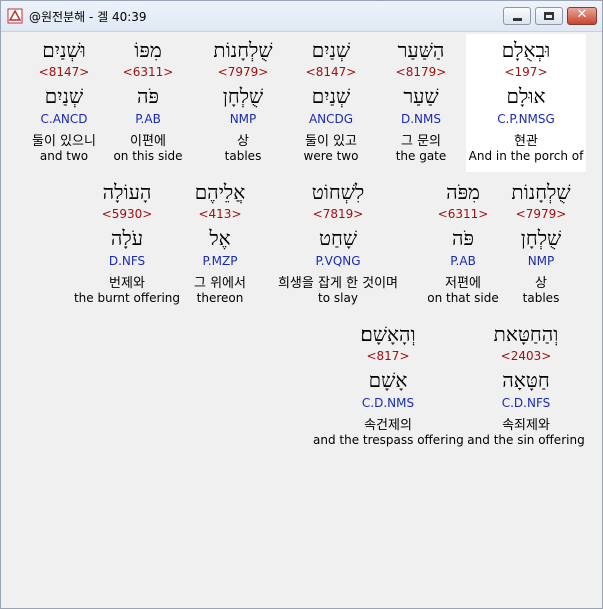 The height and width of the screenshot is (609, 603). What do you see at coordinates (338, 192) in the screenshot?
I see `hebrew-word: לִשְׁחוֹט` at bounding box center [338, 192].